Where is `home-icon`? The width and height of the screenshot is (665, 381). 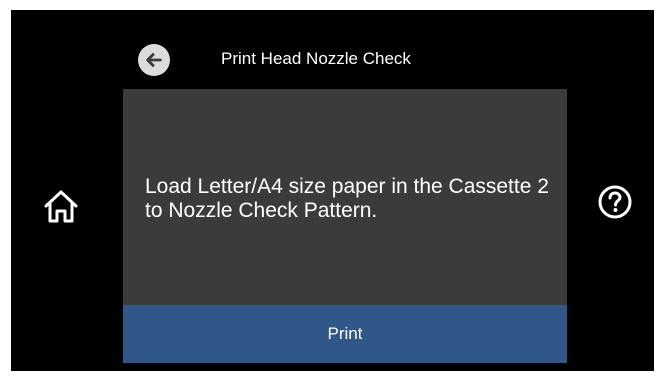
home-icon is located at coordinates (61, 206).